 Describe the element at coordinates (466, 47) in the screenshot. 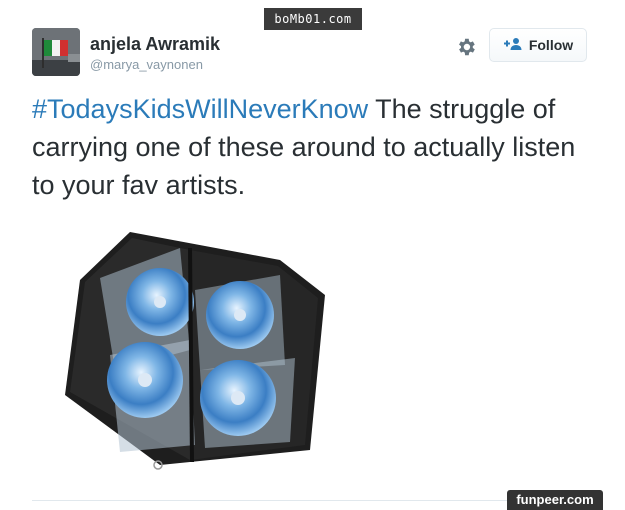

I see `gear-icon` at that location.